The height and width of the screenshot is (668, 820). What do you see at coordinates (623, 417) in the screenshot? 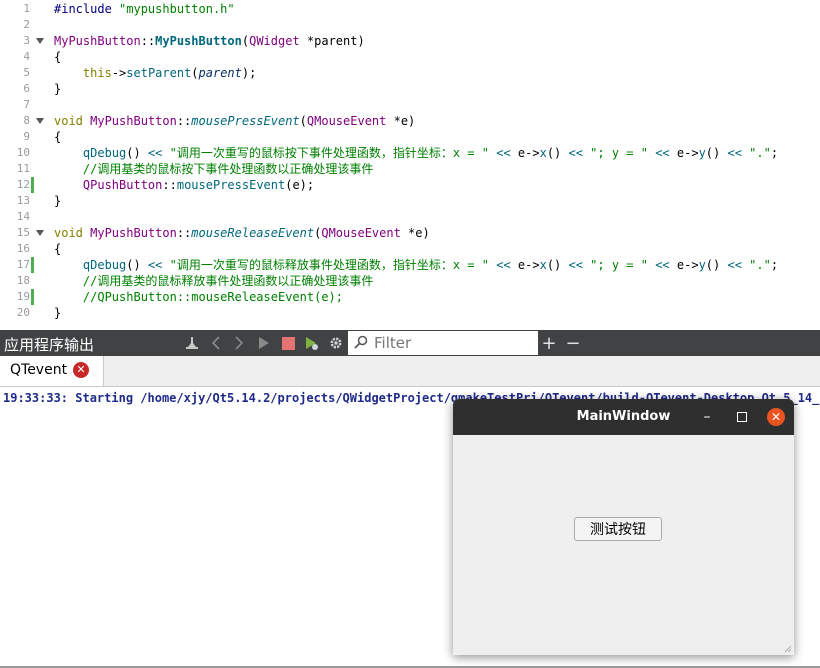
I see `window-titlebar: MainWindow – ✕` at bounding box center [623, 417].